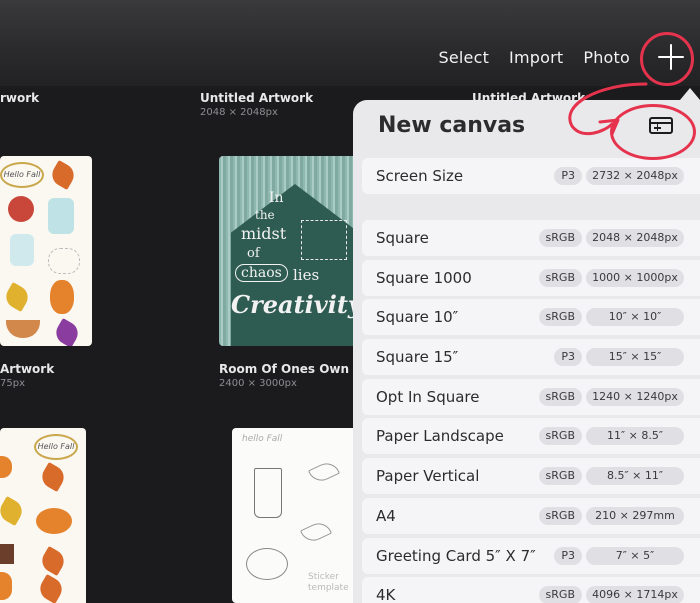 The image size is (700, 603). I want to click on preset-name: Square 1000, so click(424, 278).